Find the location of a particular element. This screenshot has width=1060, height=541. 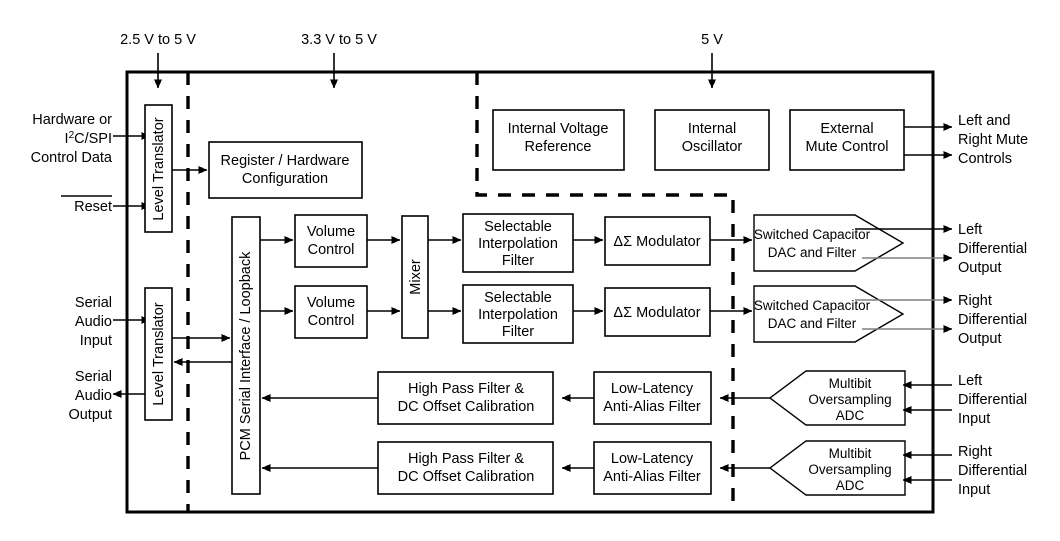

adc-right-line-2: Oversampling is located at coordinates (849, 469).